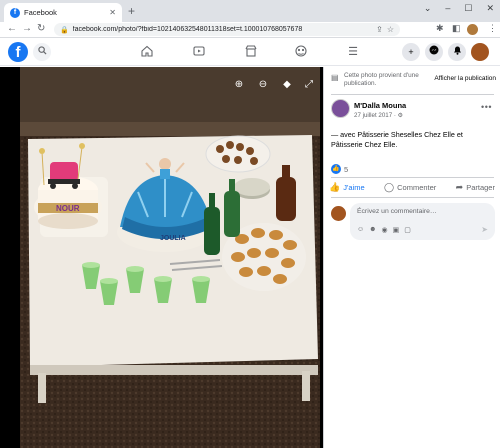 The height and width of the screenshot is (448, 500). I want to click on window-controls: ⌄ – ☐ ✕, so click(459, 8).